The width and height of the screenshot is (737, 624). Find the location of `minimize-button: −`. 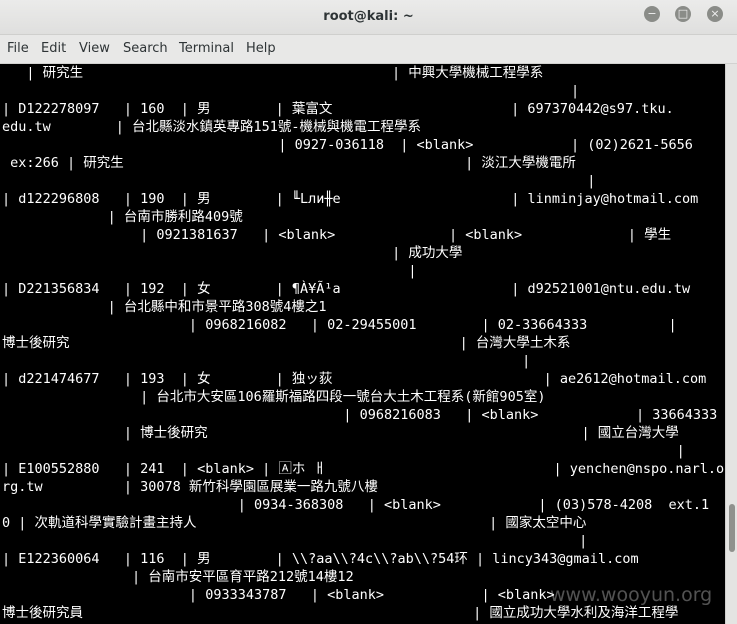

minimize-button: − is located at coordinates (652, 14).